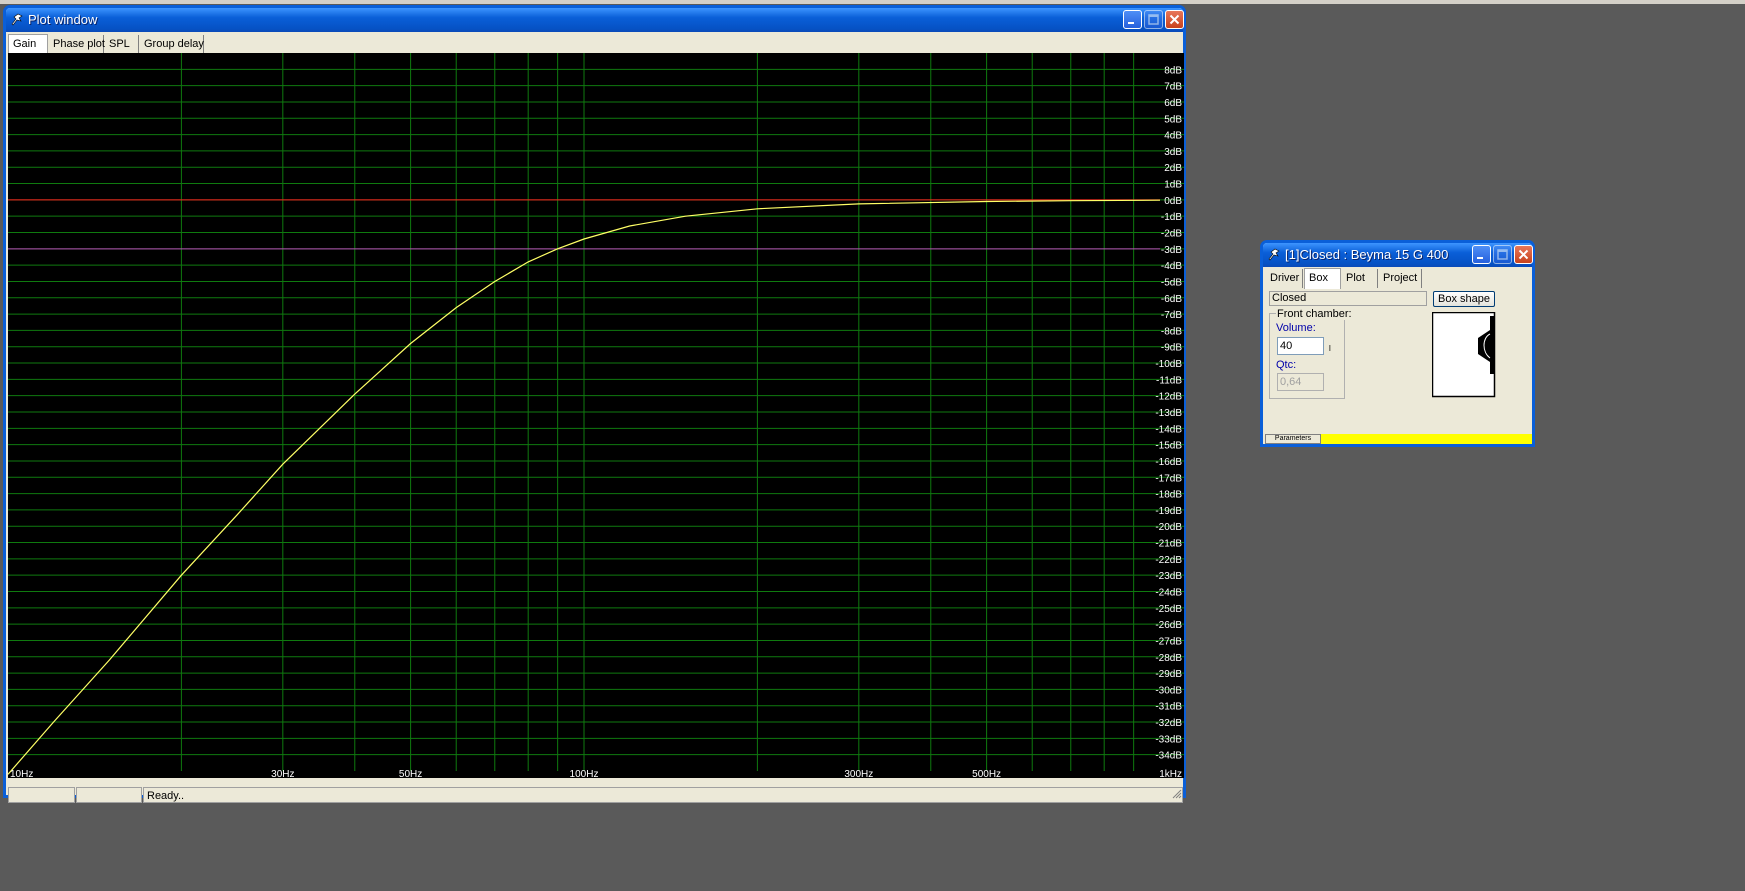  I want to click on y-tick-label: -29dB, so click(1168, 674).